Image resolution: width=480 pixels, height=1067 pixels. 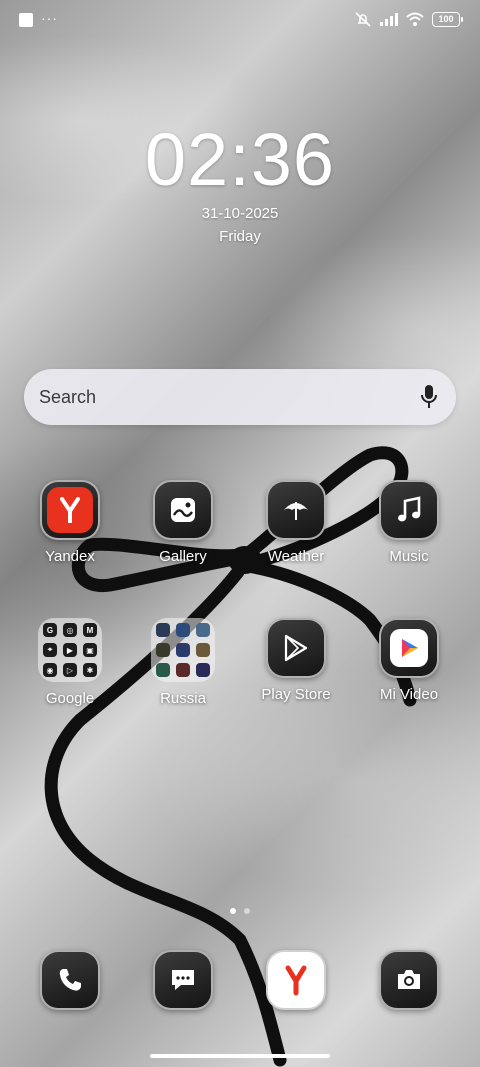 I want to click on battery-level: 100, so click(x=446, y=19).